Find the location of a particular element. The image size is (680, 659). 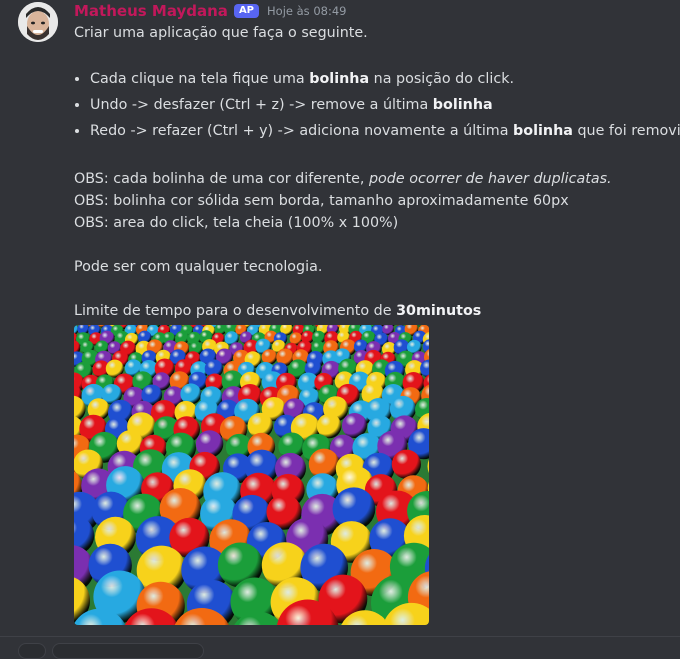

tech-line: Pode ser com qualquer tecnologia. is located at coordinates (374, 267).